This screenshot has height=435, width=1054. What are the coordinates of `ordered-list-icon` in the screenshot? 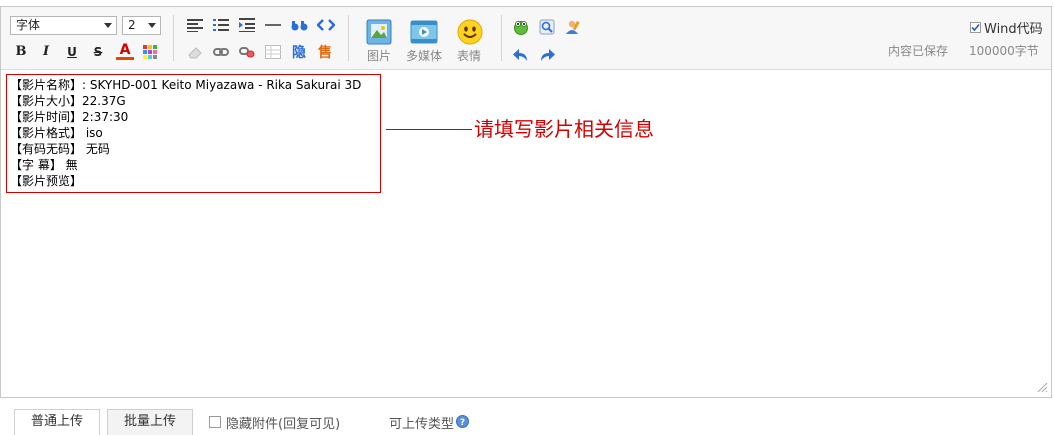 It's located at (221, 25).